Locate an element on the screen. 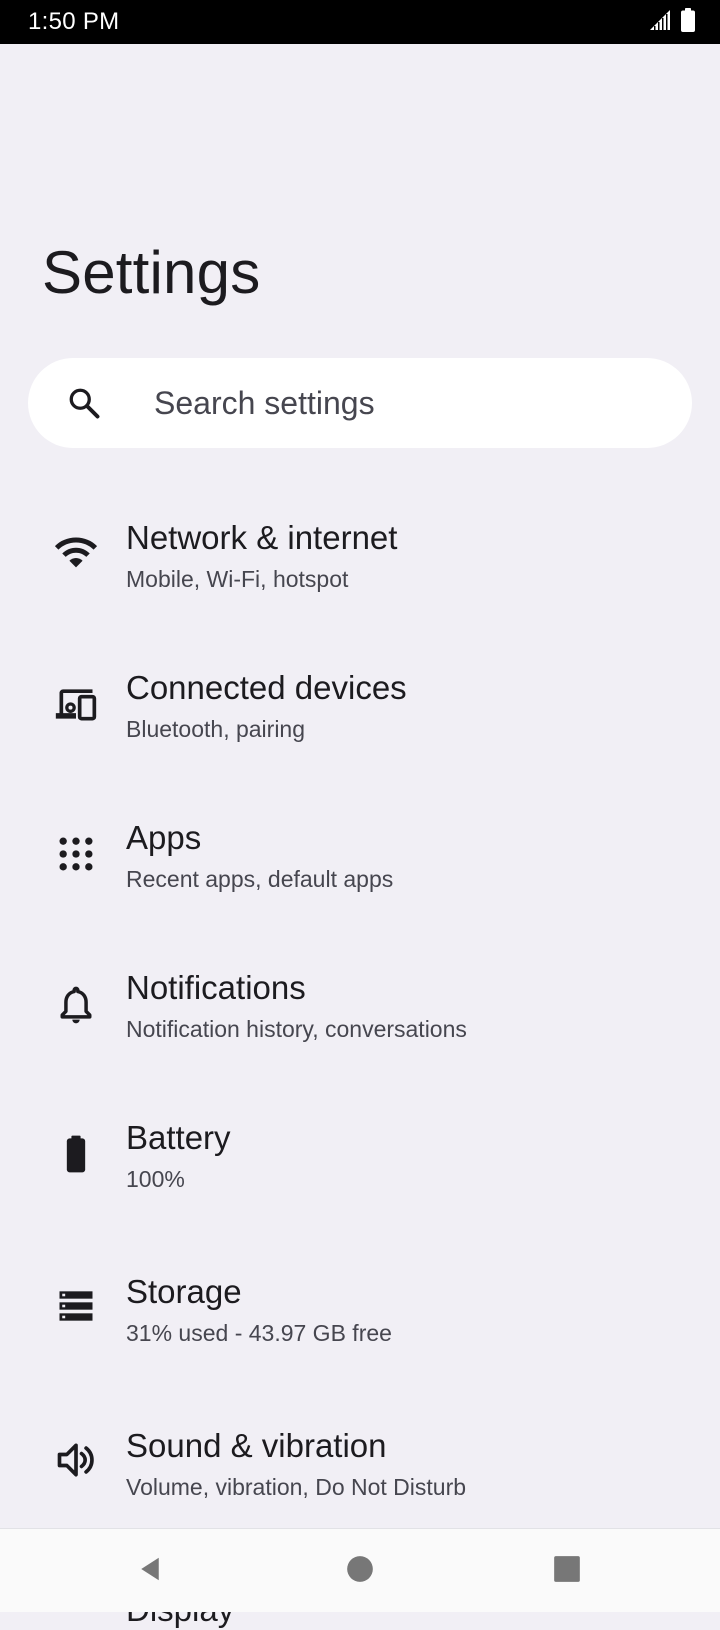 This screenshot has width=720, height=1630. item-summary: Recent apps, default apps is located at coordinates (260, 879).